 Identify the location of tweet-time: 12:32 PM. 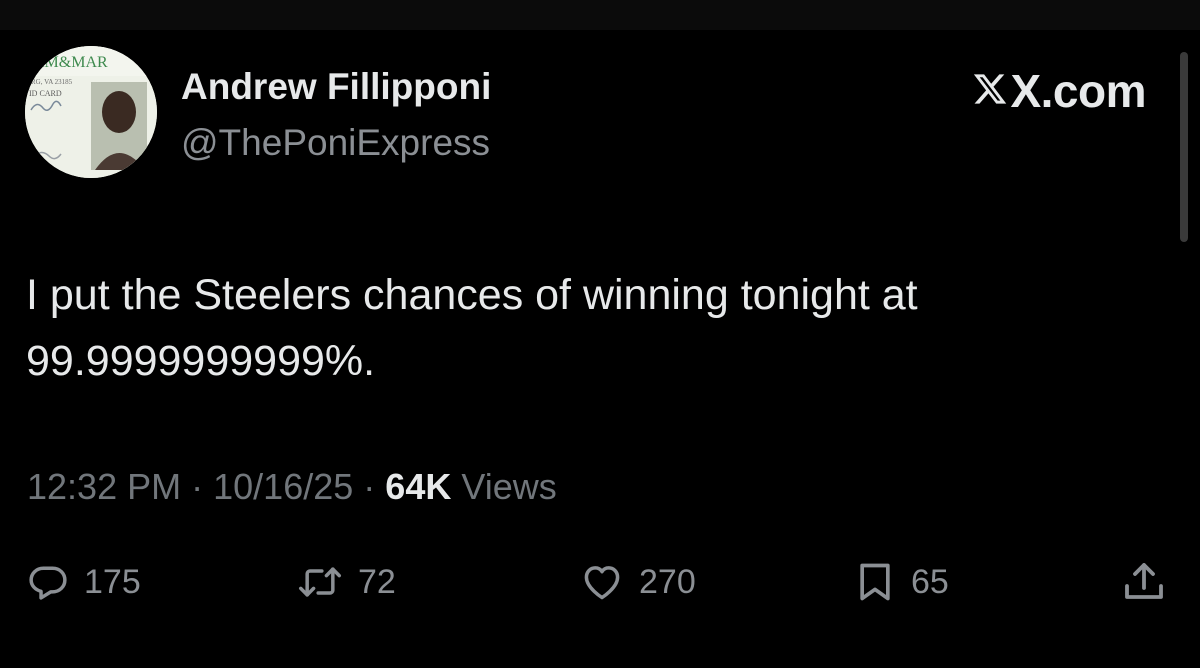
(104, 486).